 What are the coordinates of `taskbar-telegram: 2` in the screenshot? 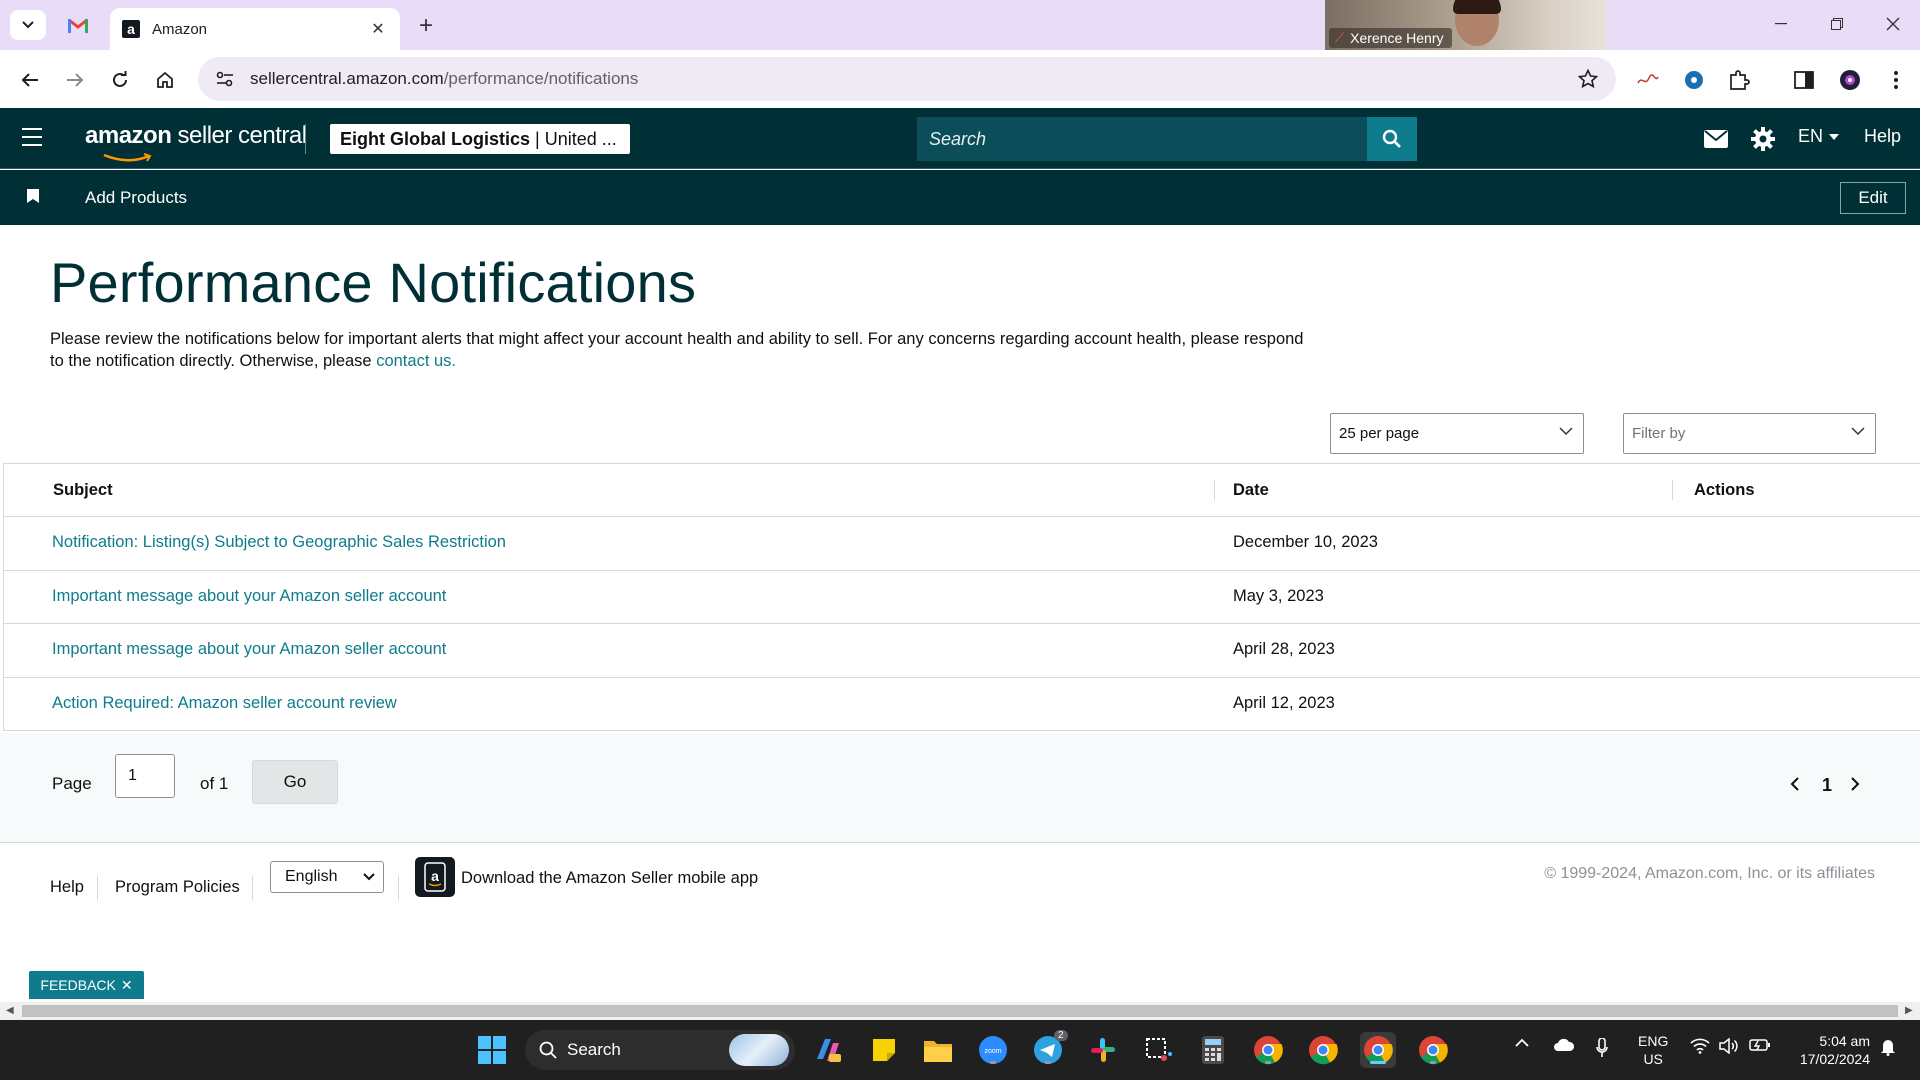 It's located at (1049, 1049).